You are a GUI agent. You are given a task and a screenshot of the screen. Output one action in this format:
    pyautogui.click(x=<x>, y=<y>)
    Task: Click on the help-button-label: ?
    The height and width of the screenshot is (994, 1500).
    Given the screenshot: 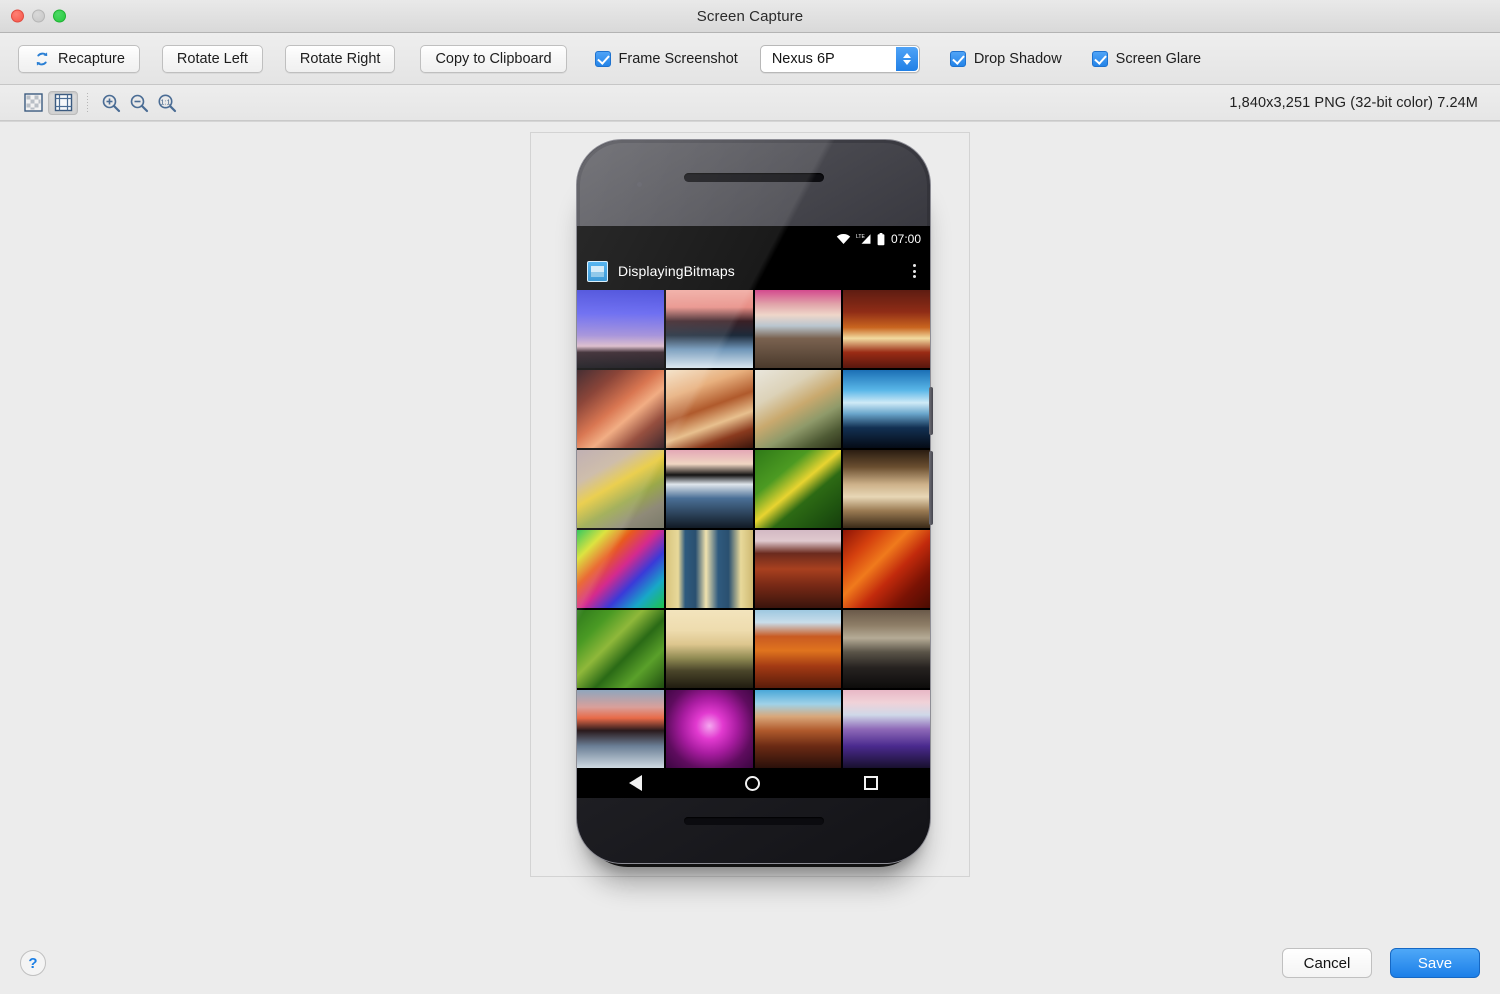 What is the action you would take?
    pyautogui.click(x=33, y=963)
    